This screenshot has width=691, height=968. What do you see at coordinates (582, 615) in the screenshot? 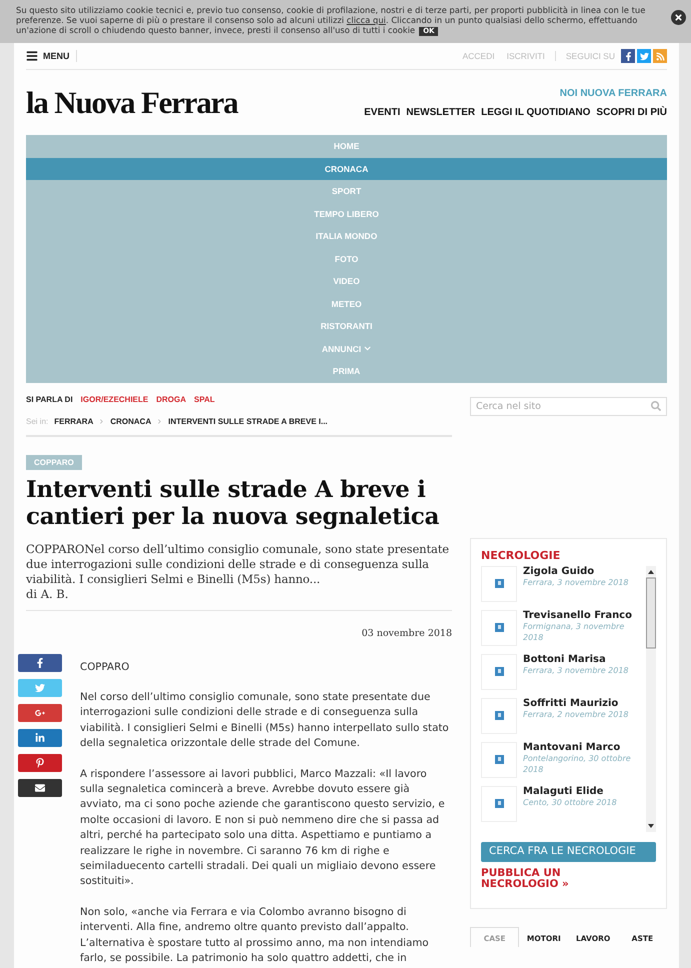
I see `obituary-name: Trevisanello Franco` at bounding box center [582, 615].